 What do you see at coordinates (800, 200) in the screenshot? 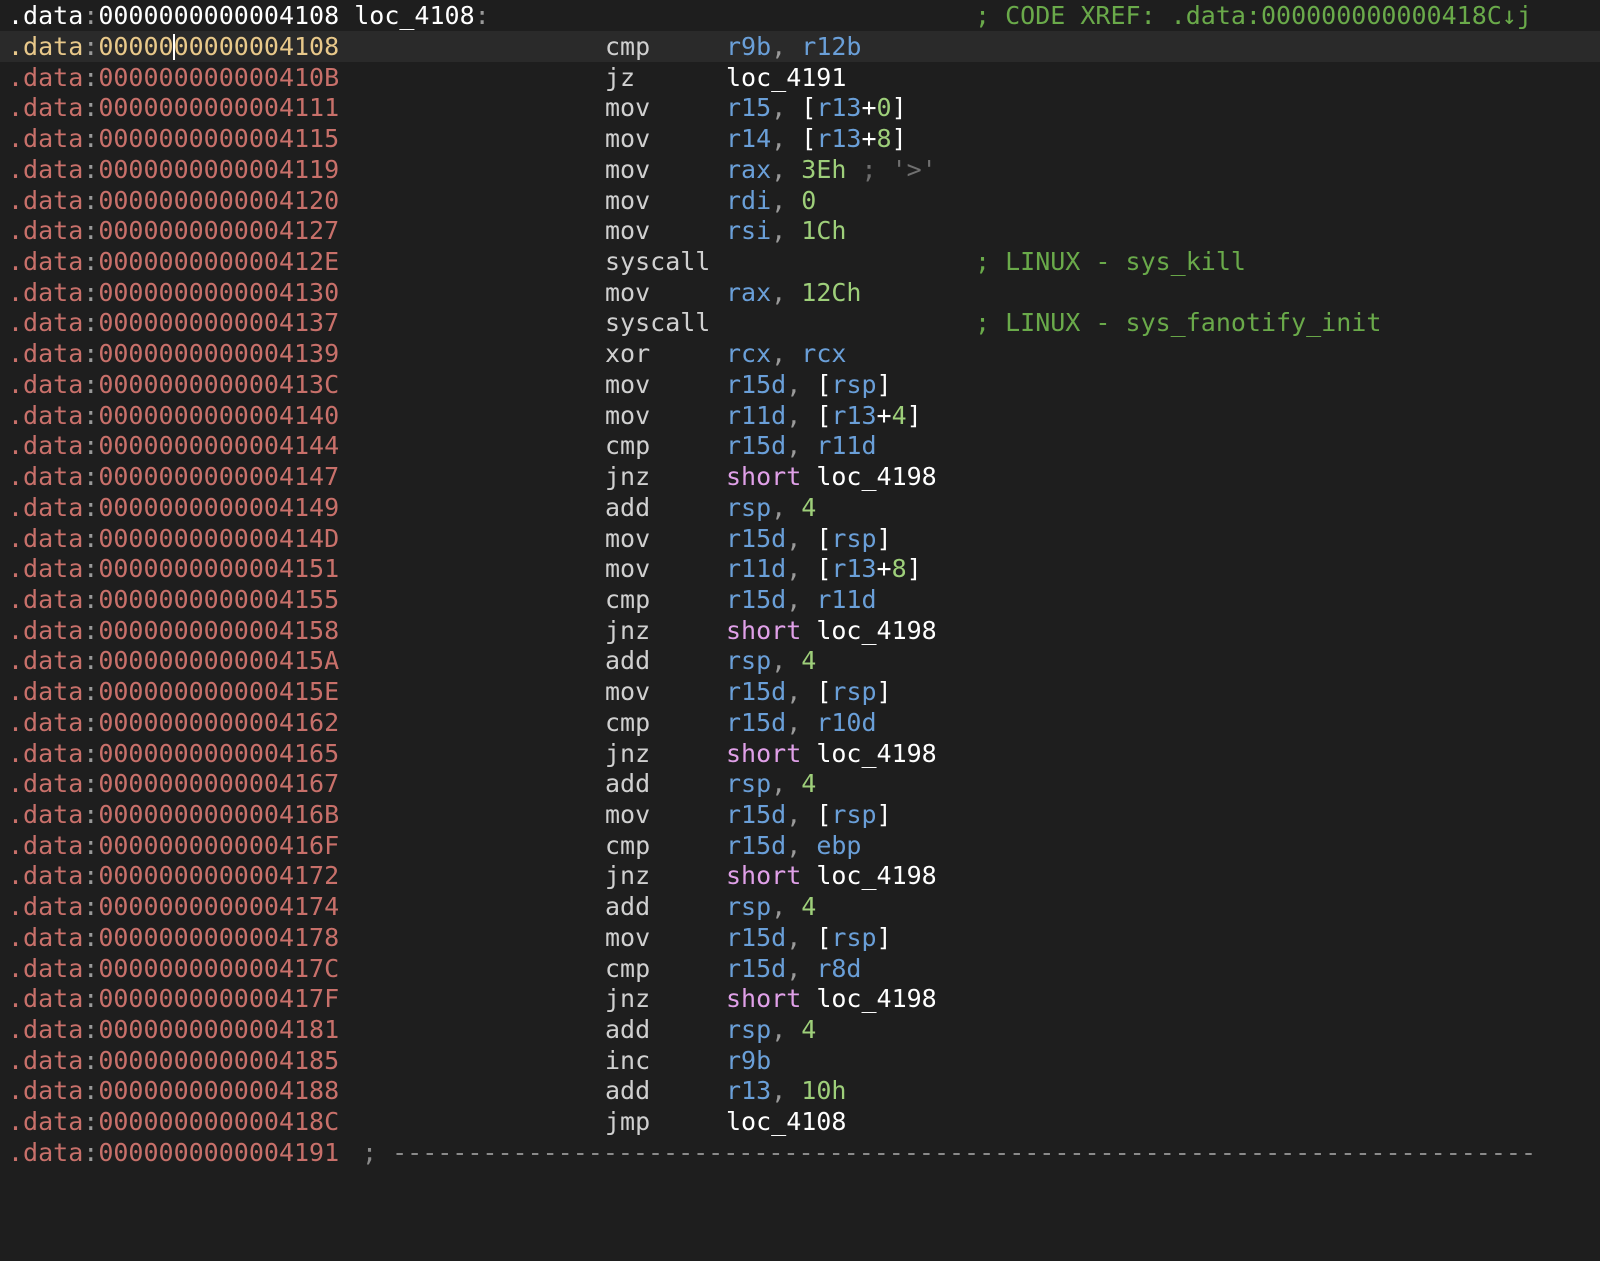
I see `instruction-row: .data:0000000000004120 mov rdi, 0` at bounding box center [800, 200].